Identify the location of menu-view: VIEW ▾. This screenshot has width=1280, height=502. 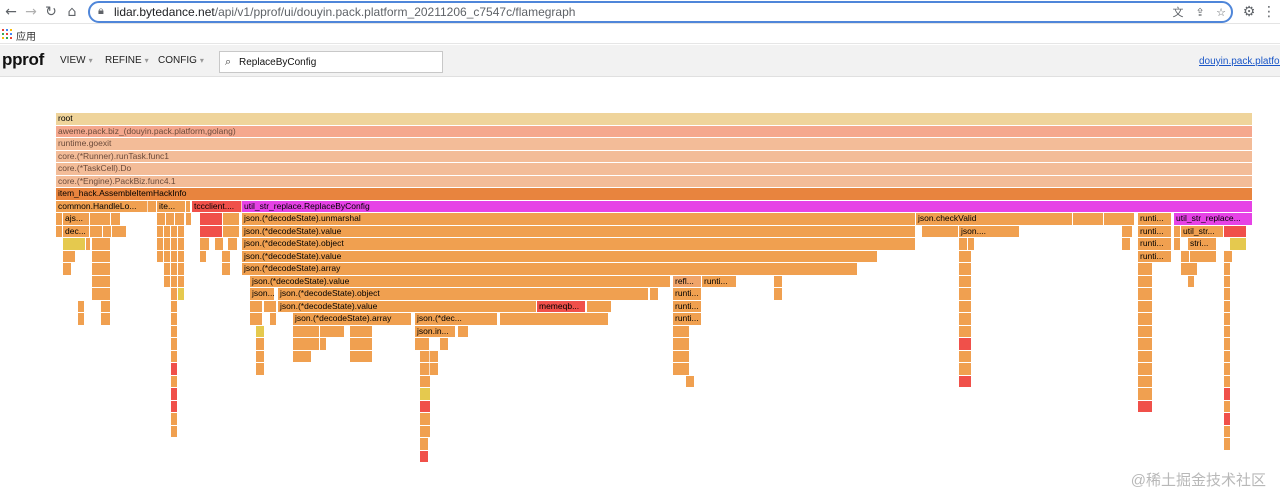
(76, 60).